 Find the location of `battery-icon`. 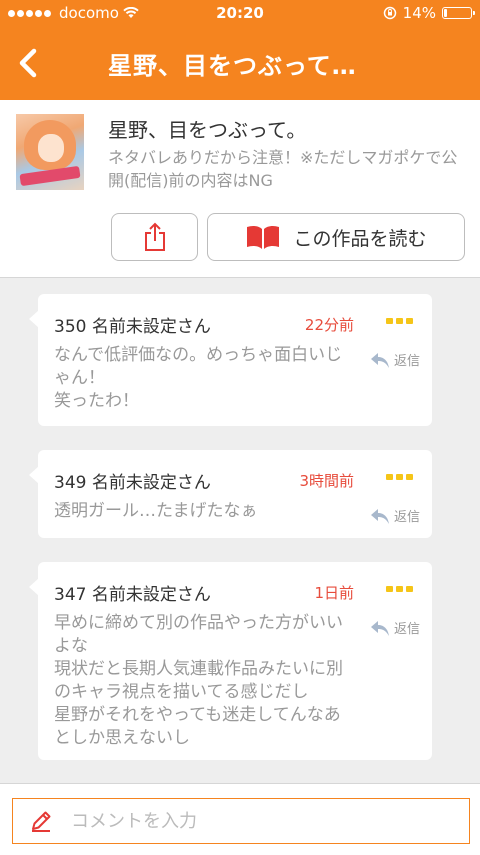

battery-icon is located at coordinates (458, 13).